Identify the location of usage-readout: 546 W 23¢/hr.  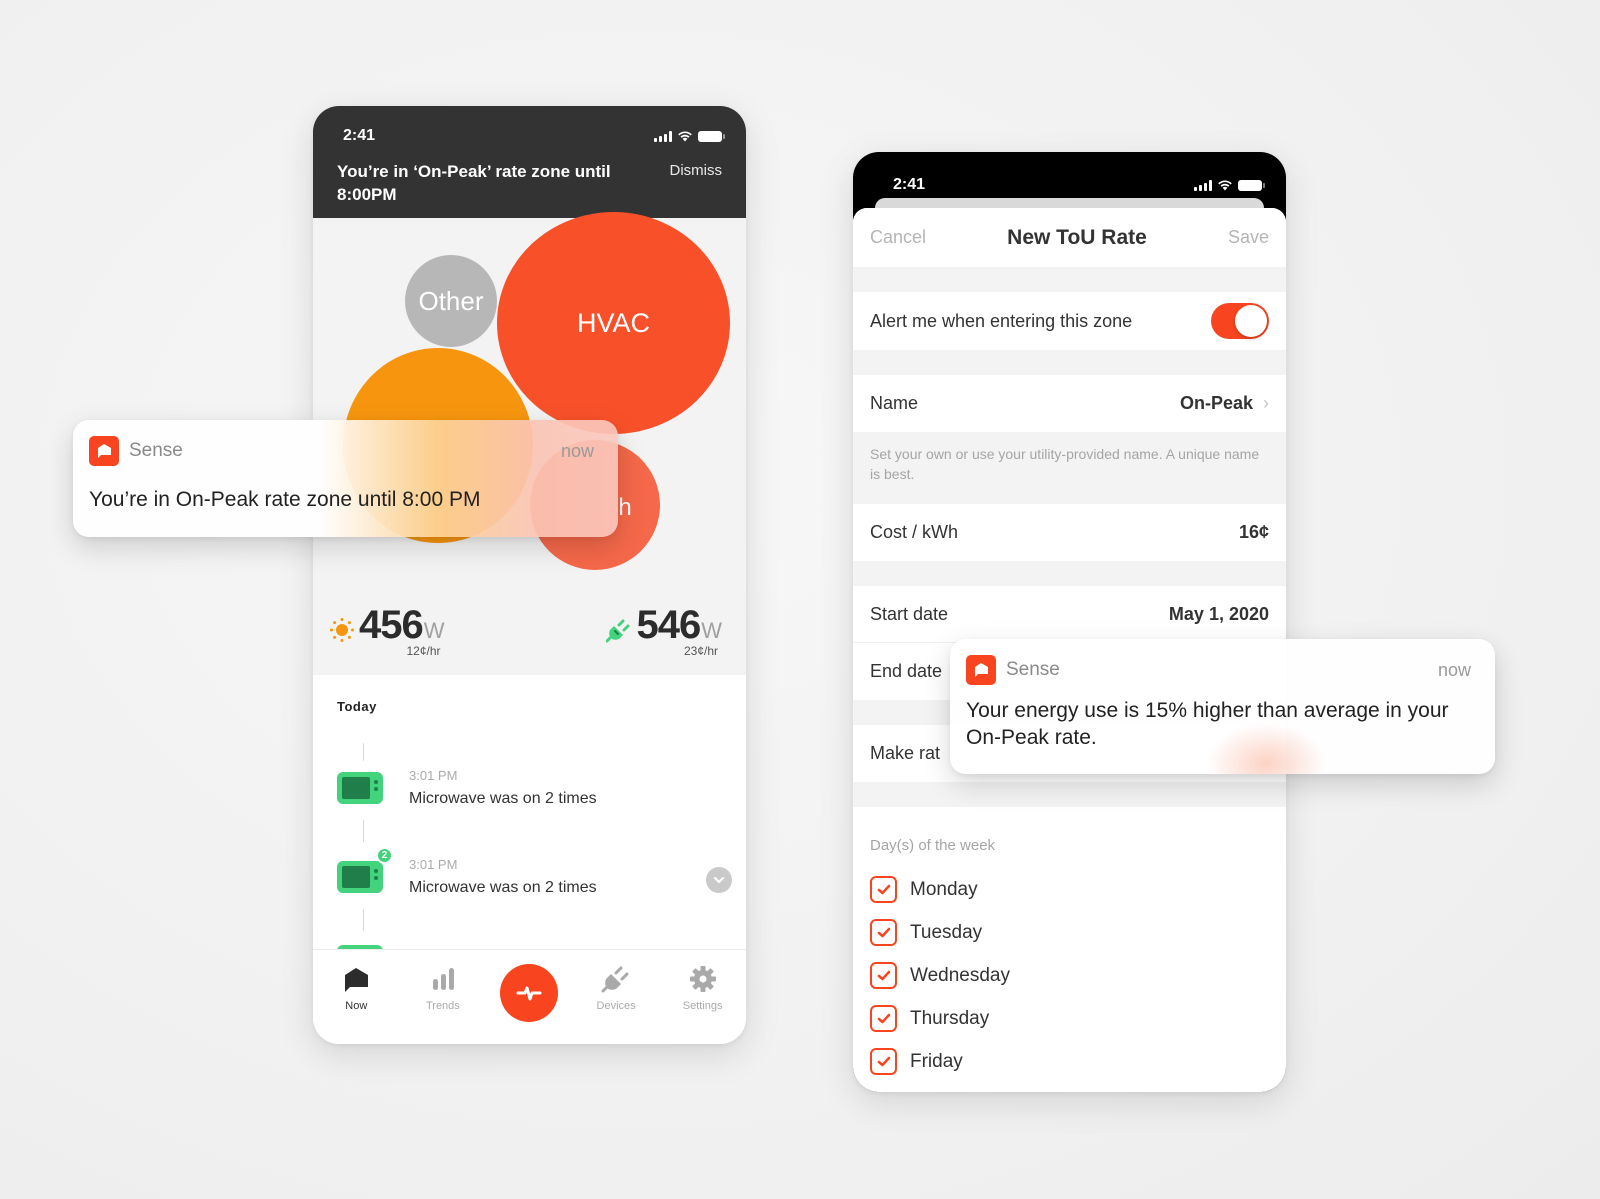
(664, 639).